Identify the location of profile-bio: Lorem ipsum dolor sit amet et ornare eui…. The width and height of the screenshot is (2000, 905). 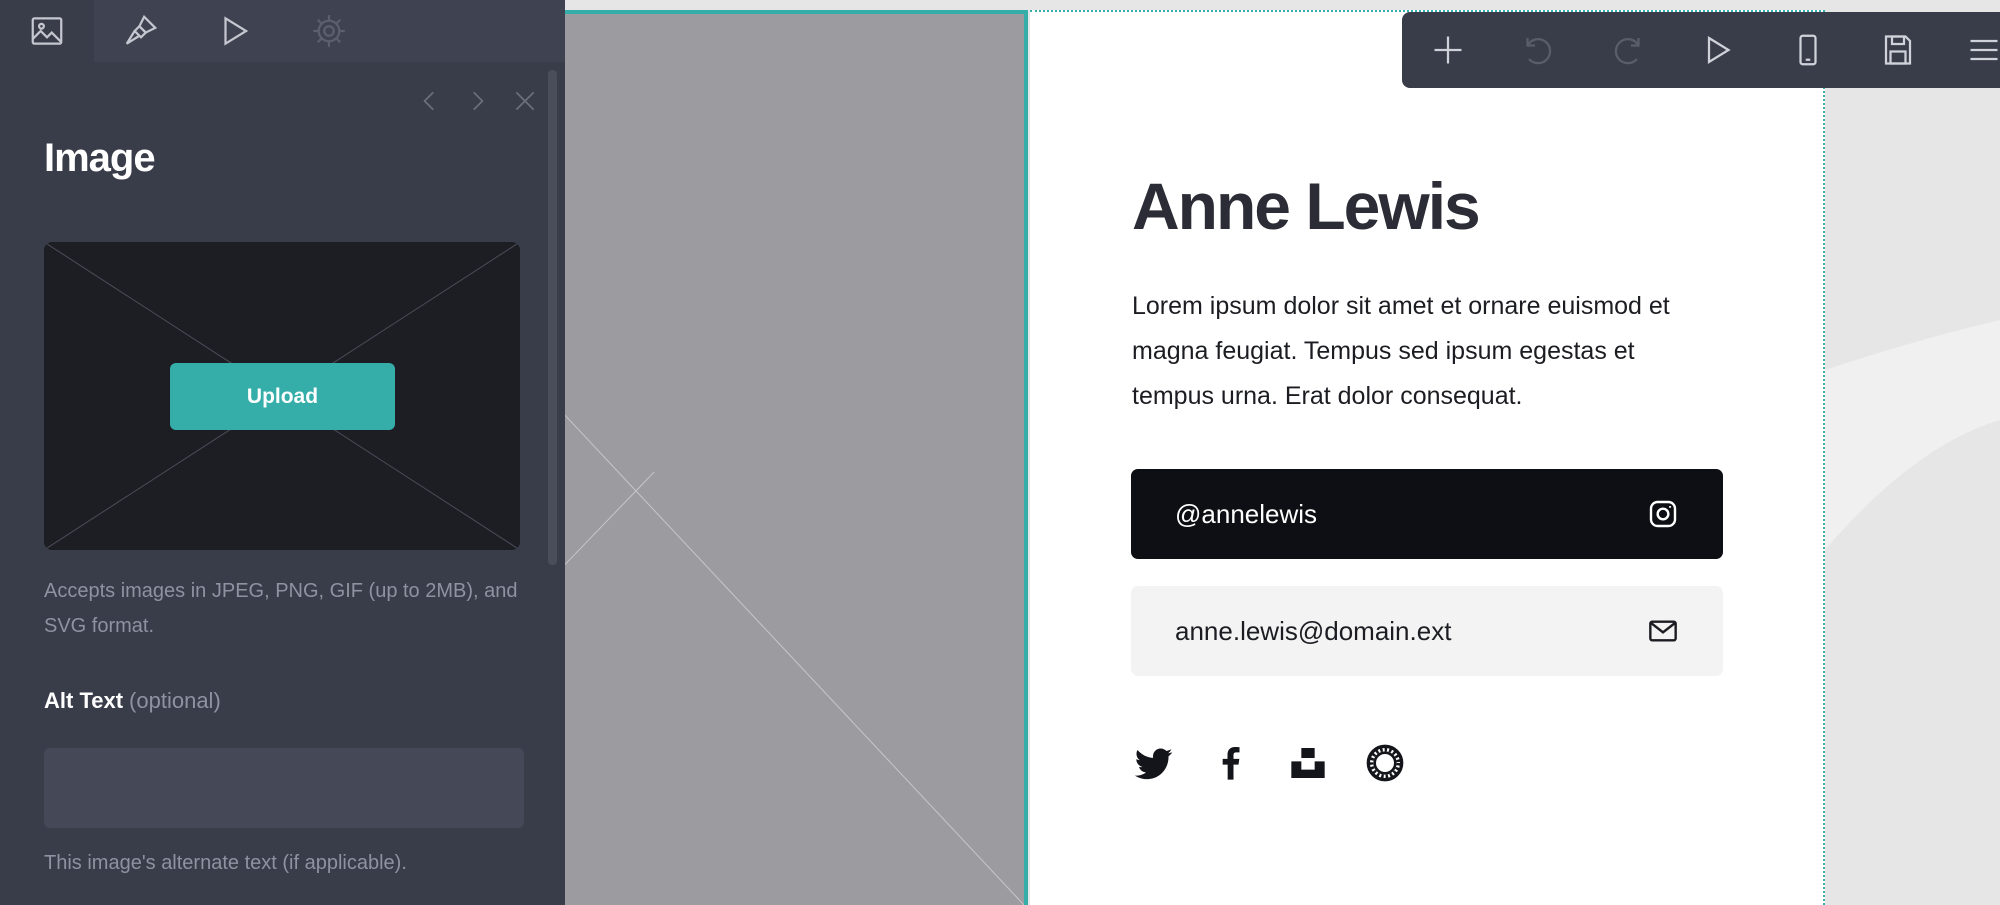
(1401, 351).